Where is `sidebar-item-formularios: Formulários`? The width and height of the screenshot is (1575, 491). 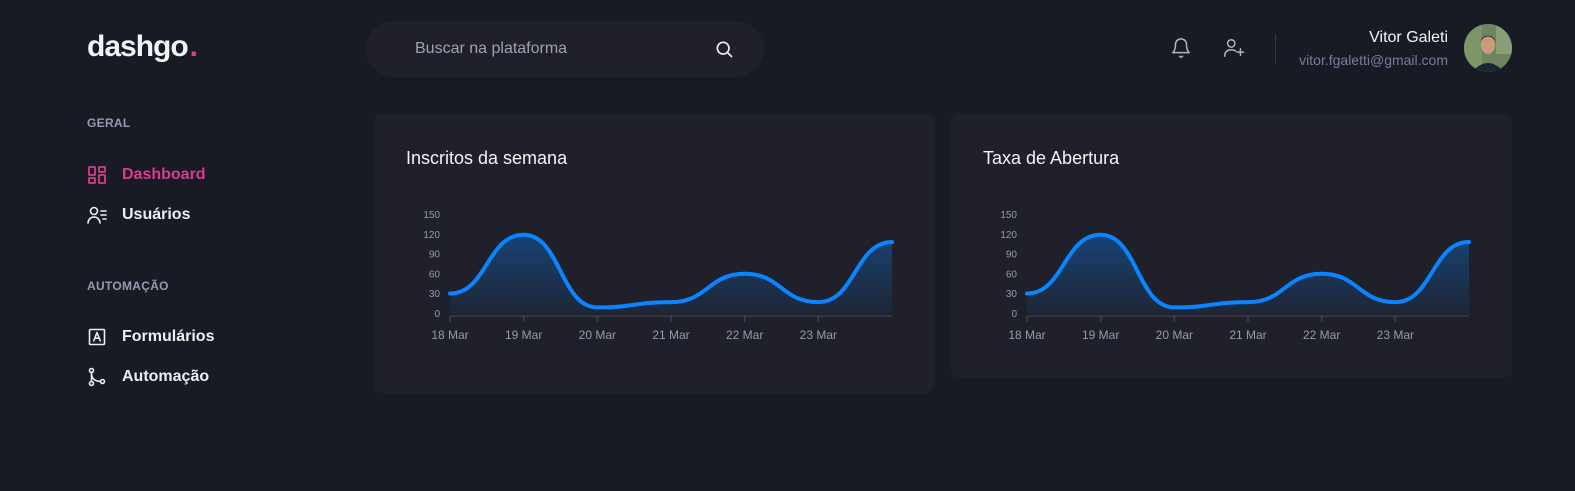
sidebar-item-formularios: Formulários is located at coordinates (150, 337).